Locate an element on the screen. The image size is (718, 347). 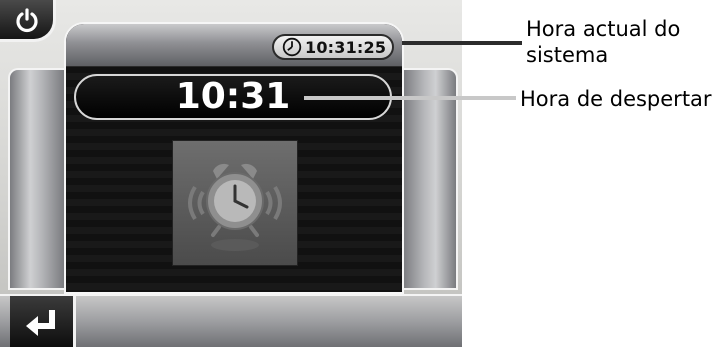
callout-label-wake-time: Hora de despertar is located at coordinates (616, 99).